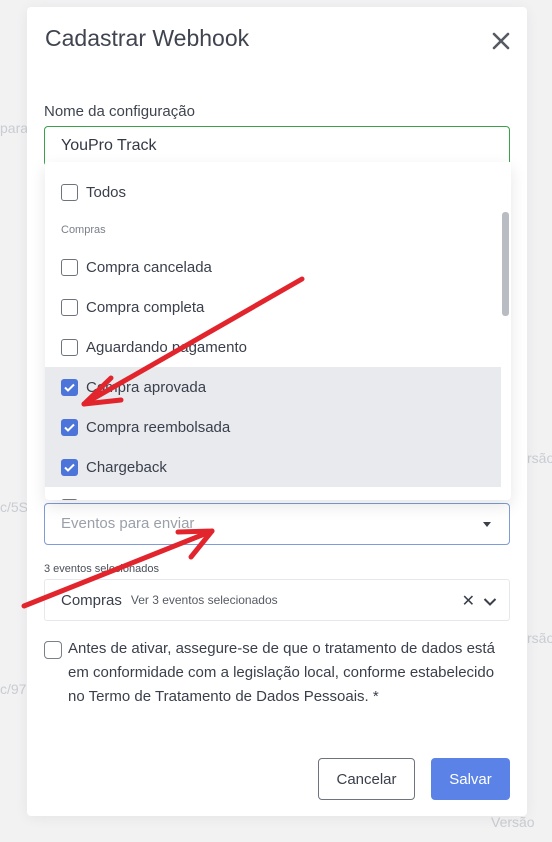 This screenshot has width=552, height=842. Describe the element at coordinates (147, 38) in the screenshot. I see `modal-title: Cadastrar Webhook` at that location.